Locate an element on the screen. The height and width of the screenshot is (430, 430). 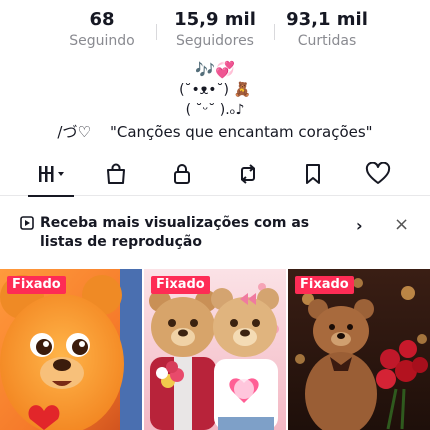
grid-videos-icon is located at coordinates (51, 174).